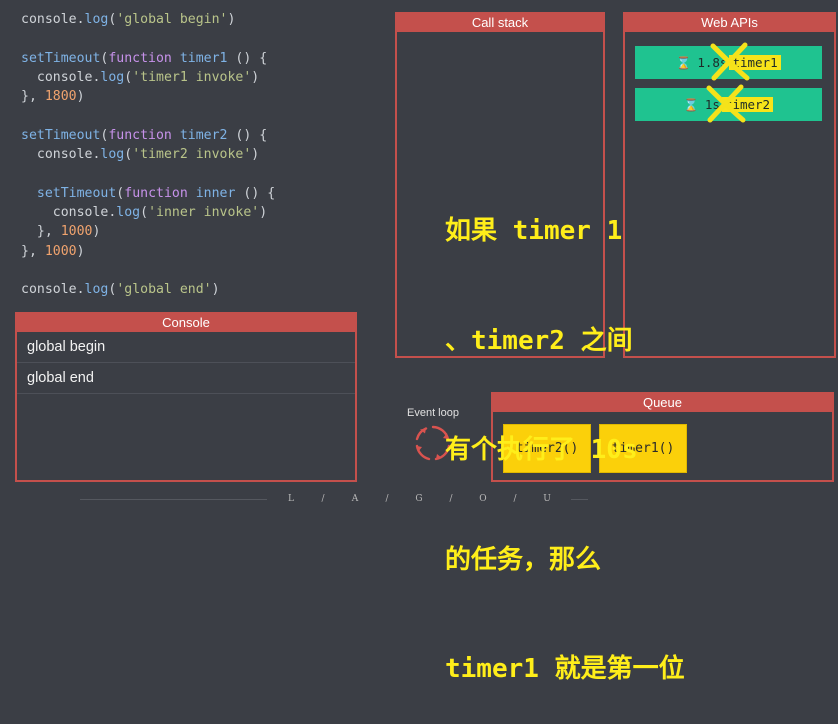  I want to click on code-line: }, 1800), so click(148, 96).